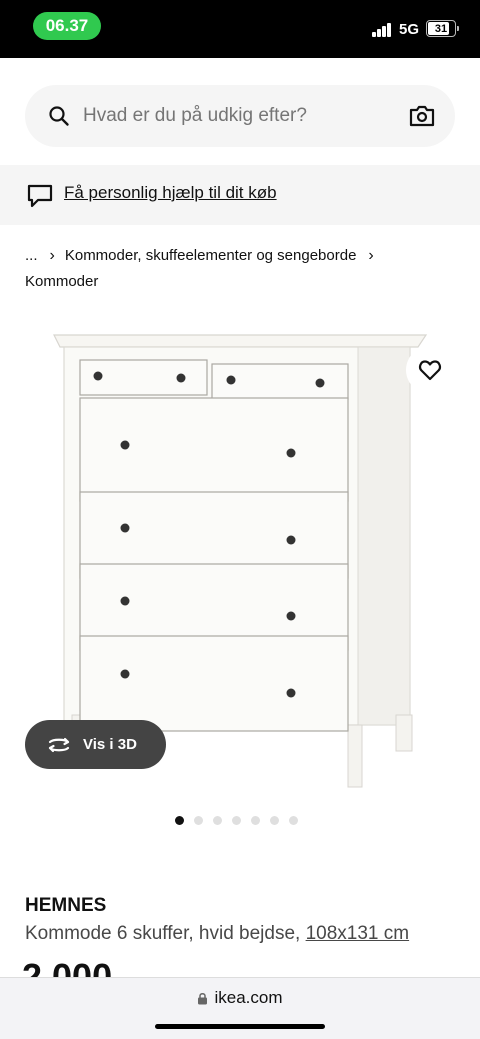  Describe the element at coordinates (67, 966) in the screenshot. I see `product-price: 2.000` at that location.